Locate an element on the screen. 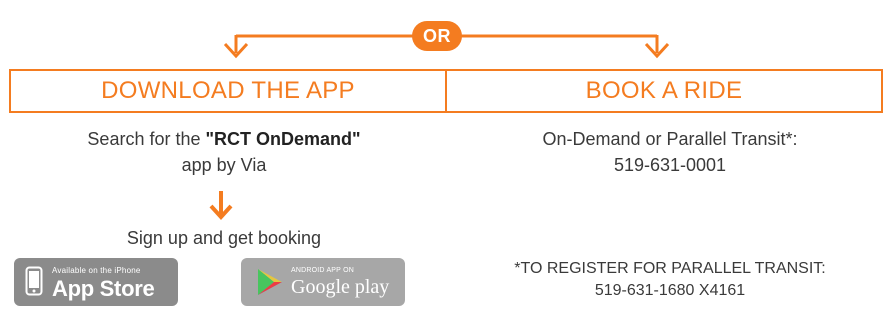 This screenshot has width=893, height=311. service-label: On-Demand or Parallel Transit*: is located at coordinates (670, 139).